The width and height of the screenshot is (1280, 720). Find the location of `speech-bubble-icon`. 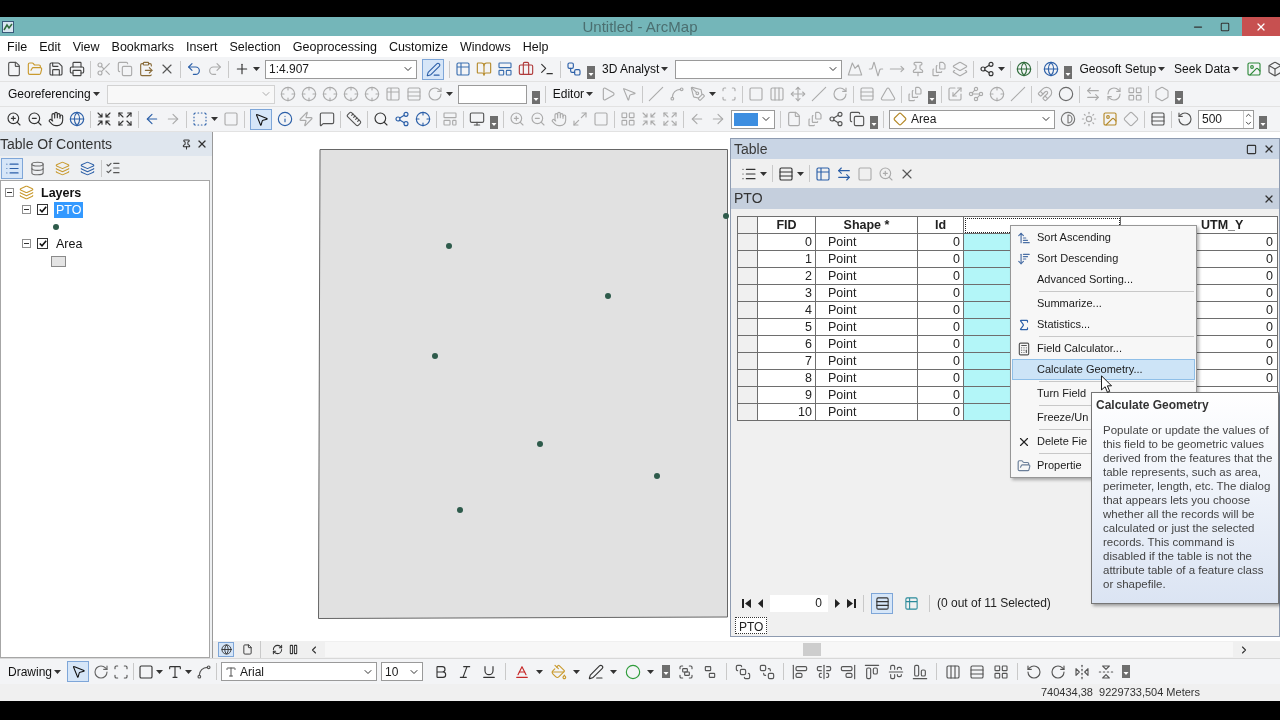

speech-bubble-icon is located at coordinates (327, 119).